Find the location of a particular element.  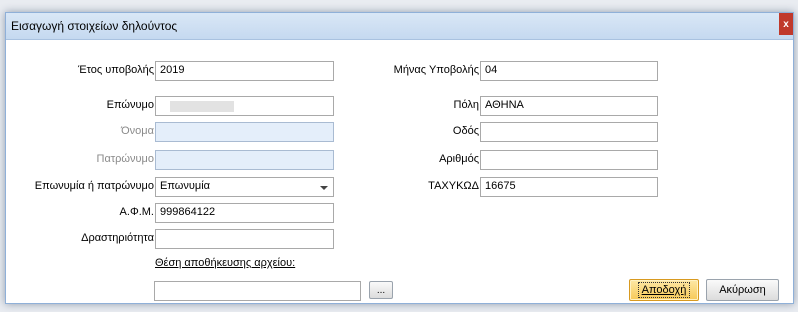

nametype-label: Επωνυμία ή πατρώνυμο is located at coordinates (94, 186).